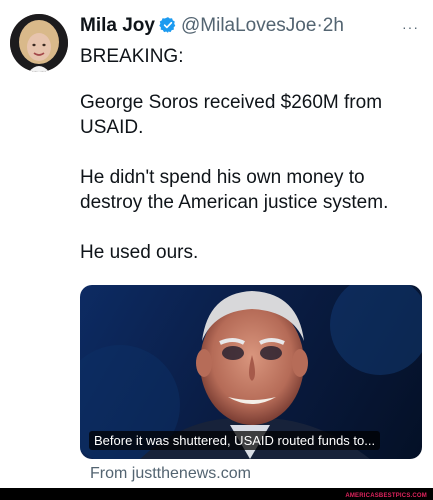 This screenshot has height=500, width=433. I want to click on author-name: Mila Joy, so click(117, 25).